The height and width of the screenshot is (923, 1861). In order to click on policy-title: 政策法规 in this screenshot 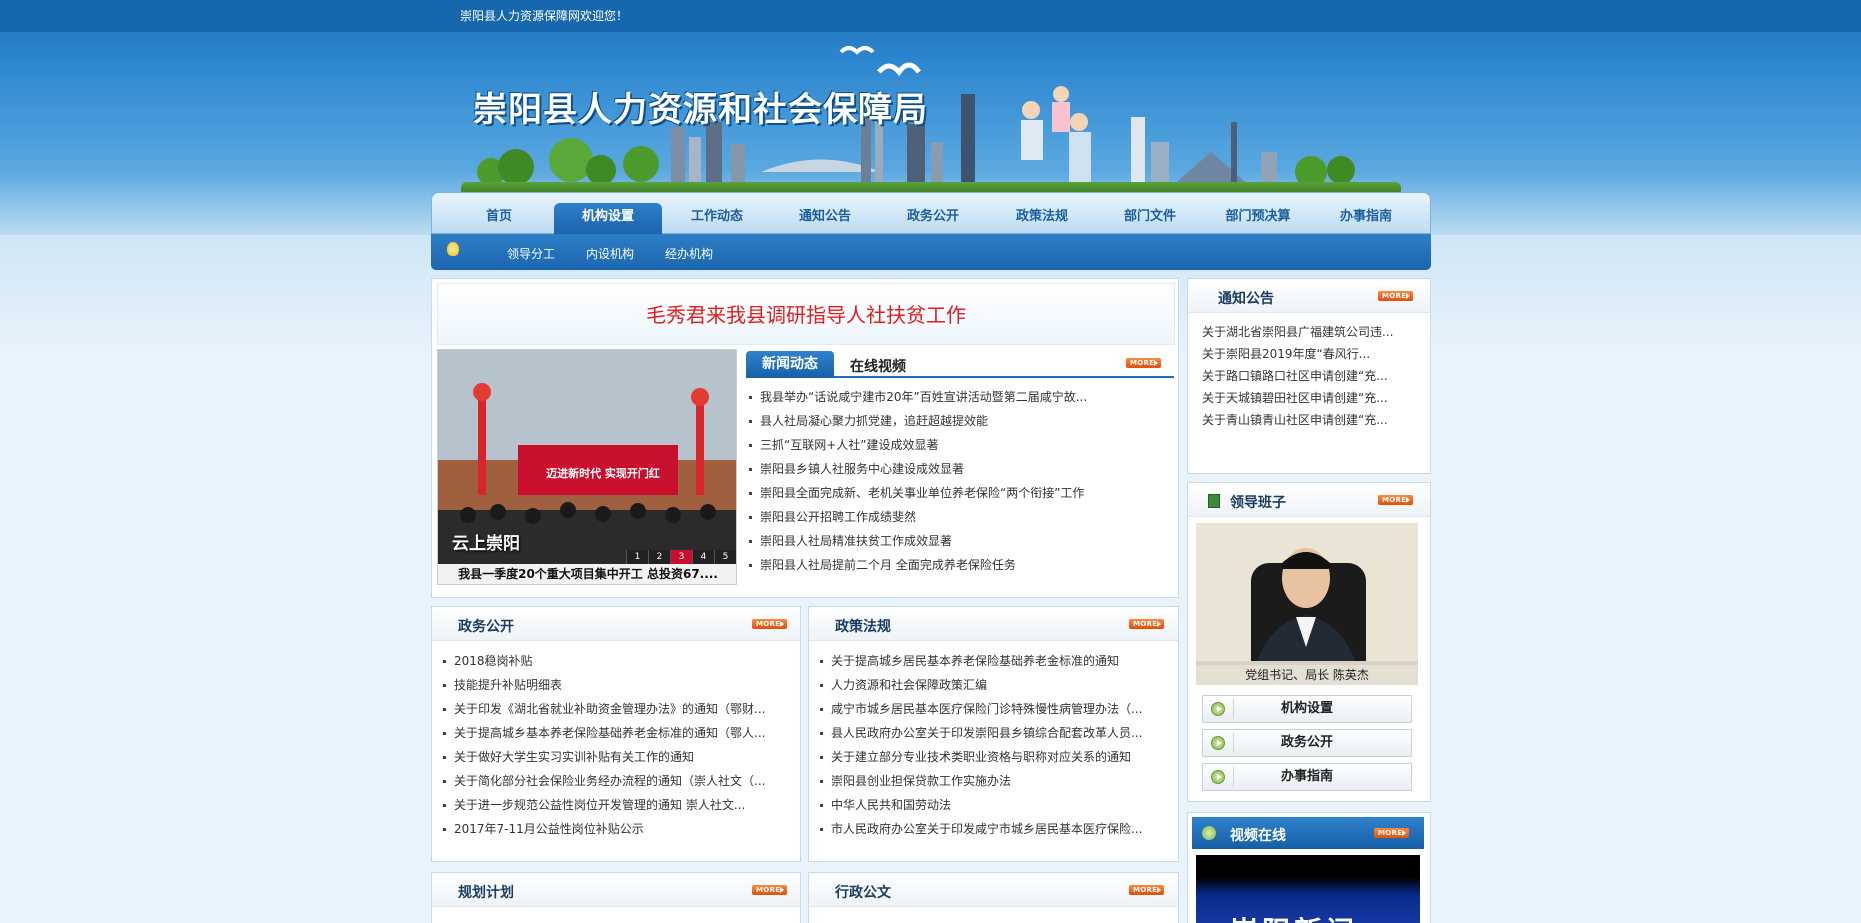, I will do `click(863, 627)`.